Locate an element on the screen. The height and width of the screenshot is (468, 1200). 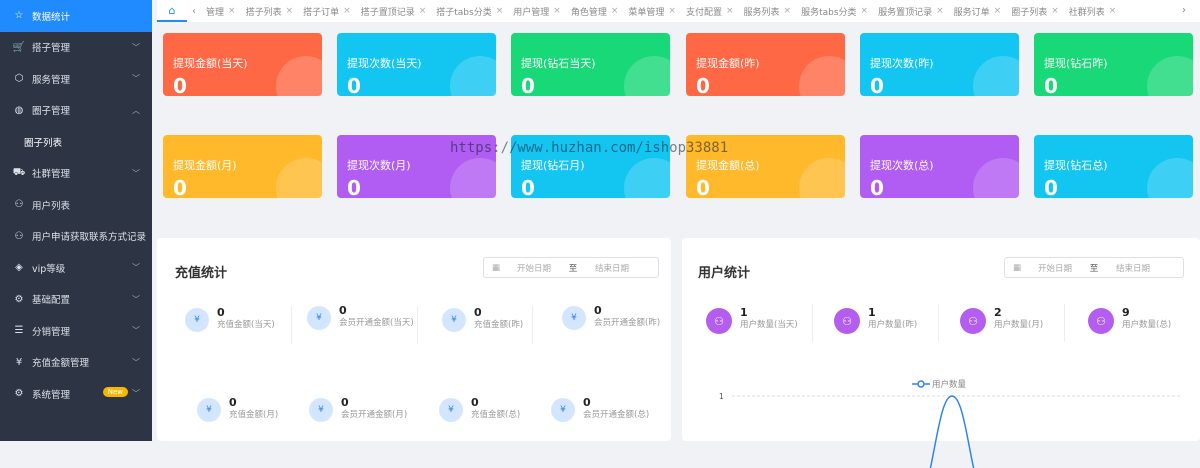
stat-card: 提现金额(总) 0 is located at coordinates (765, 166).